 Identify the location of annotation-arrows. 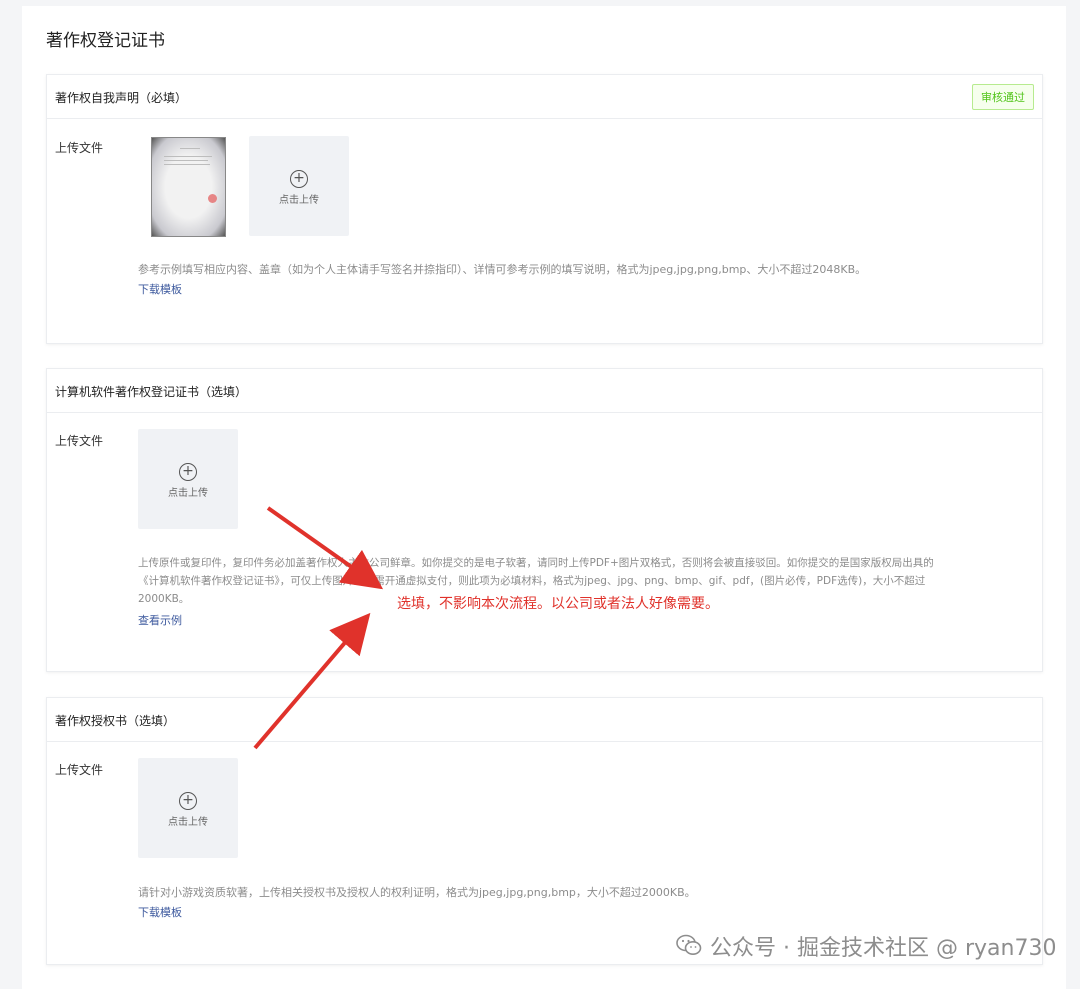
(318, 628).